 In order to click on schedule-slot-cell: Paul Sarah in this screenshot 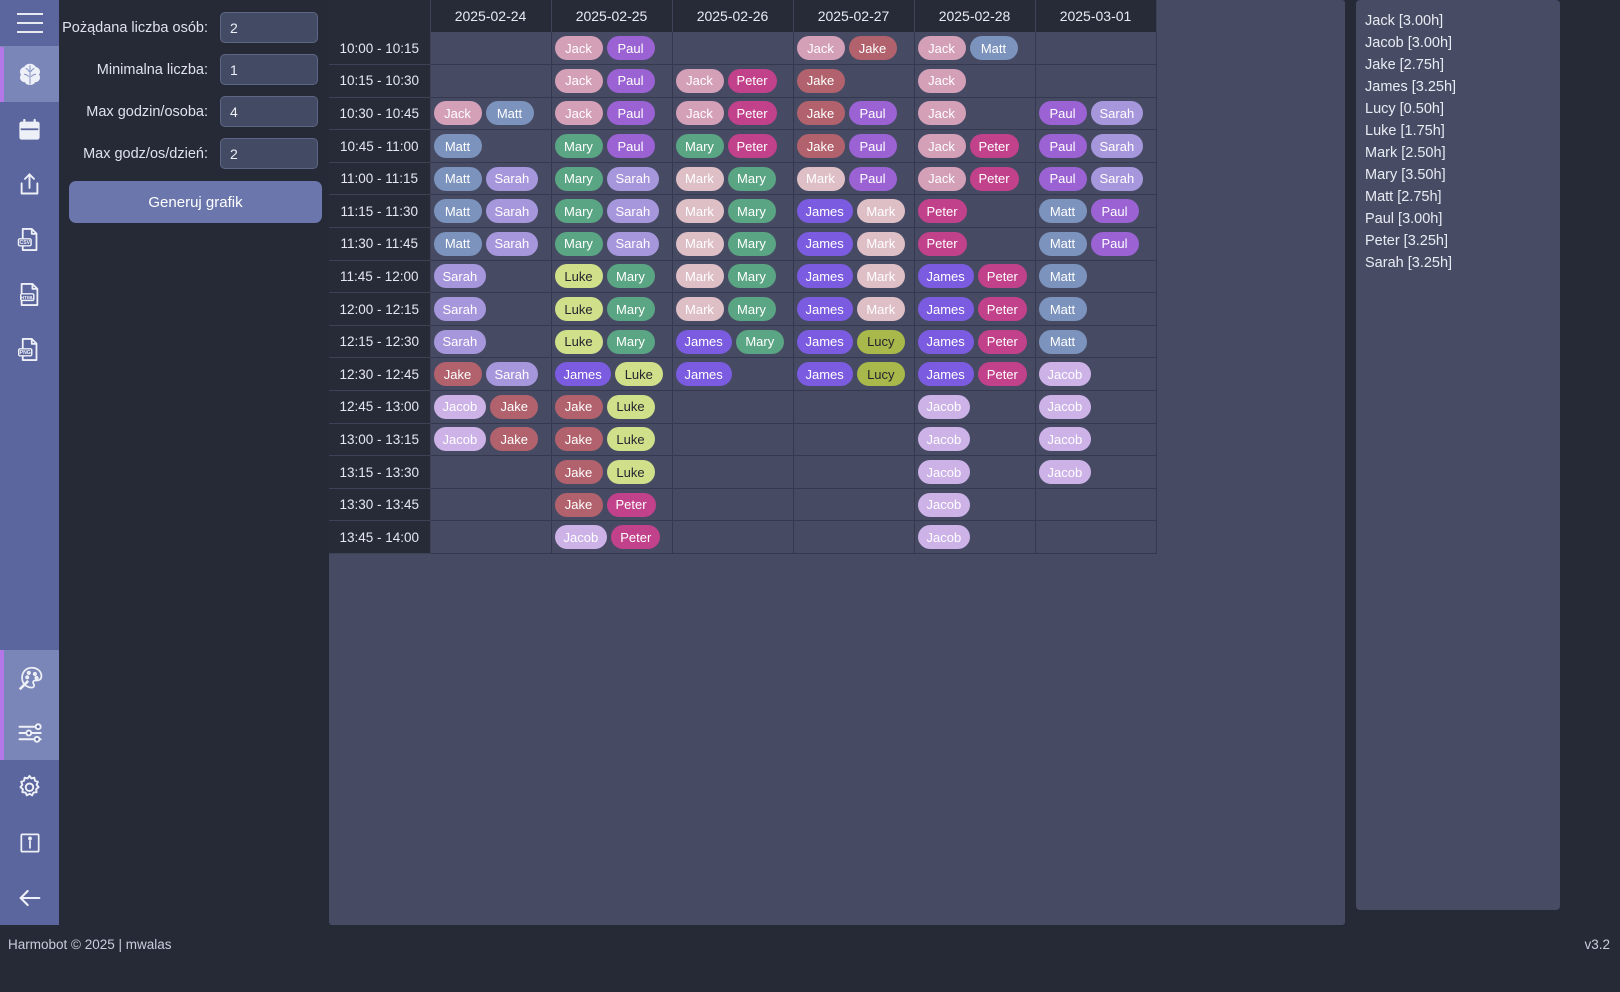, I will do `click(1096, 114)`.